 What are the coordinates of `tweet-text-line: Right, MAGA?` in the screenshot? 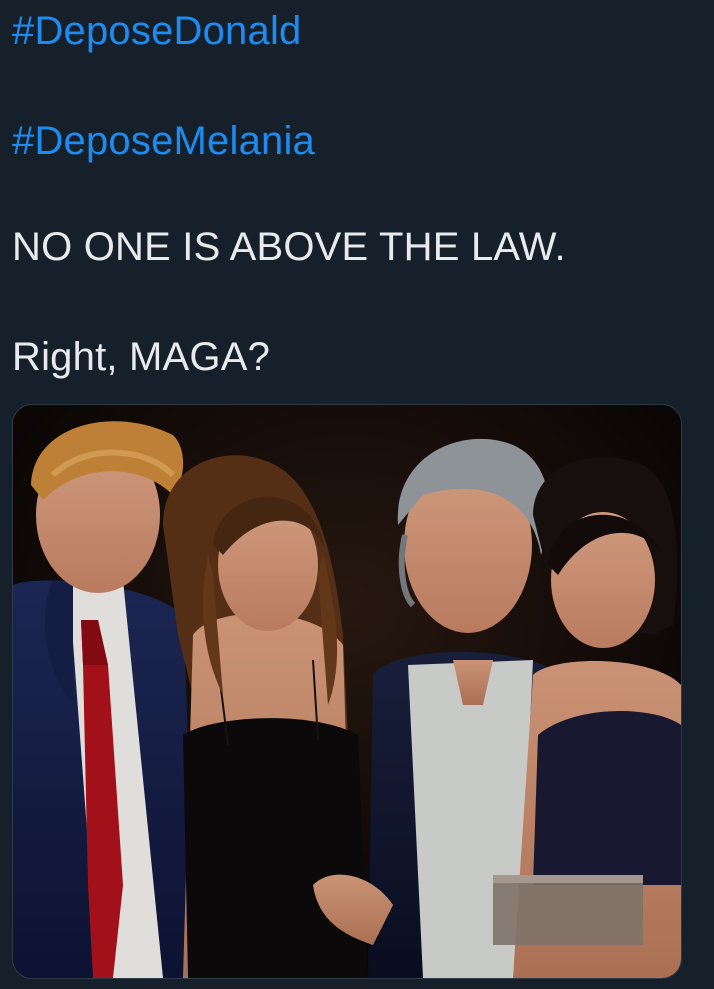 It's located at (141, 357).